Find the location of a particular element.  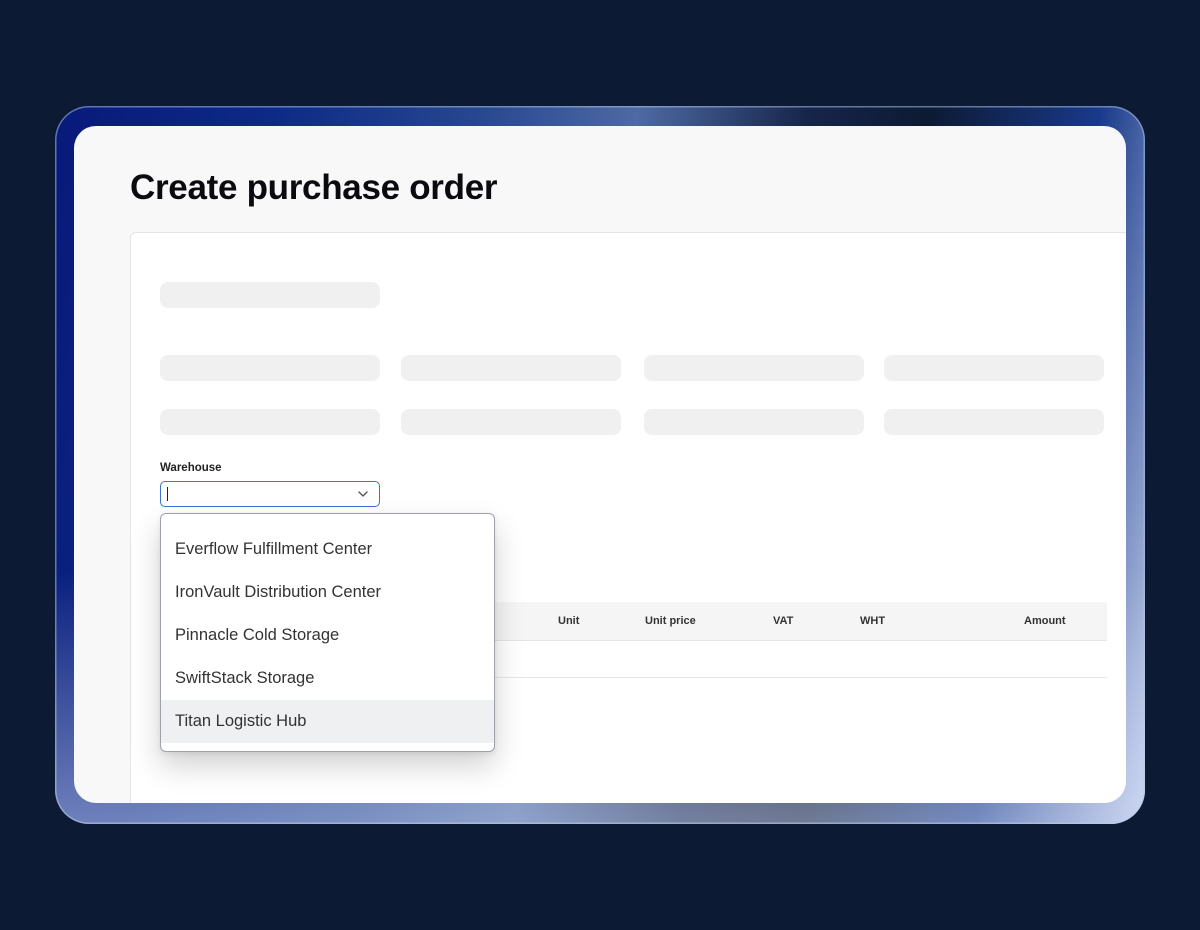

chevron-down-icon is located at coordinates (363, 494).